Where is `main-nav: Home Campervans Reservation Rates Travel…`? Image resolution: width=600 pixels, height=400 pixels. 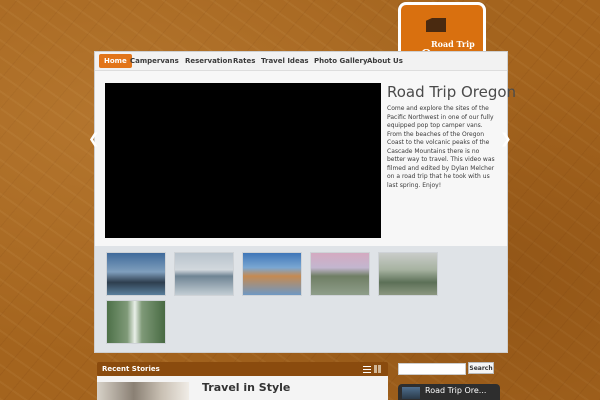 main-nav: Home Campervans Reservation Rates Travel… is located at coordinates (301, 61).